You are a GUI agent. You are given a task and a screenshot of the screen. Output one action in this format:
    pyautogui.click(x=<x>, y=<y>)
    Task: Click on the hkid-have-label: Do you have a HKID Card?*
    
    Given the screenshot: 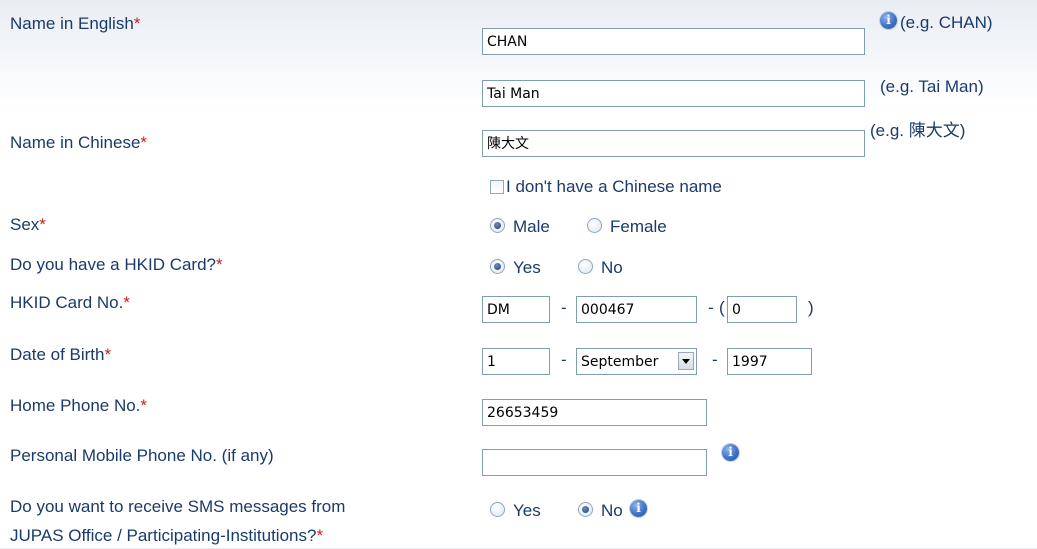 What is the action you would take?
    pyautogui.click(x=116, y=264)
    